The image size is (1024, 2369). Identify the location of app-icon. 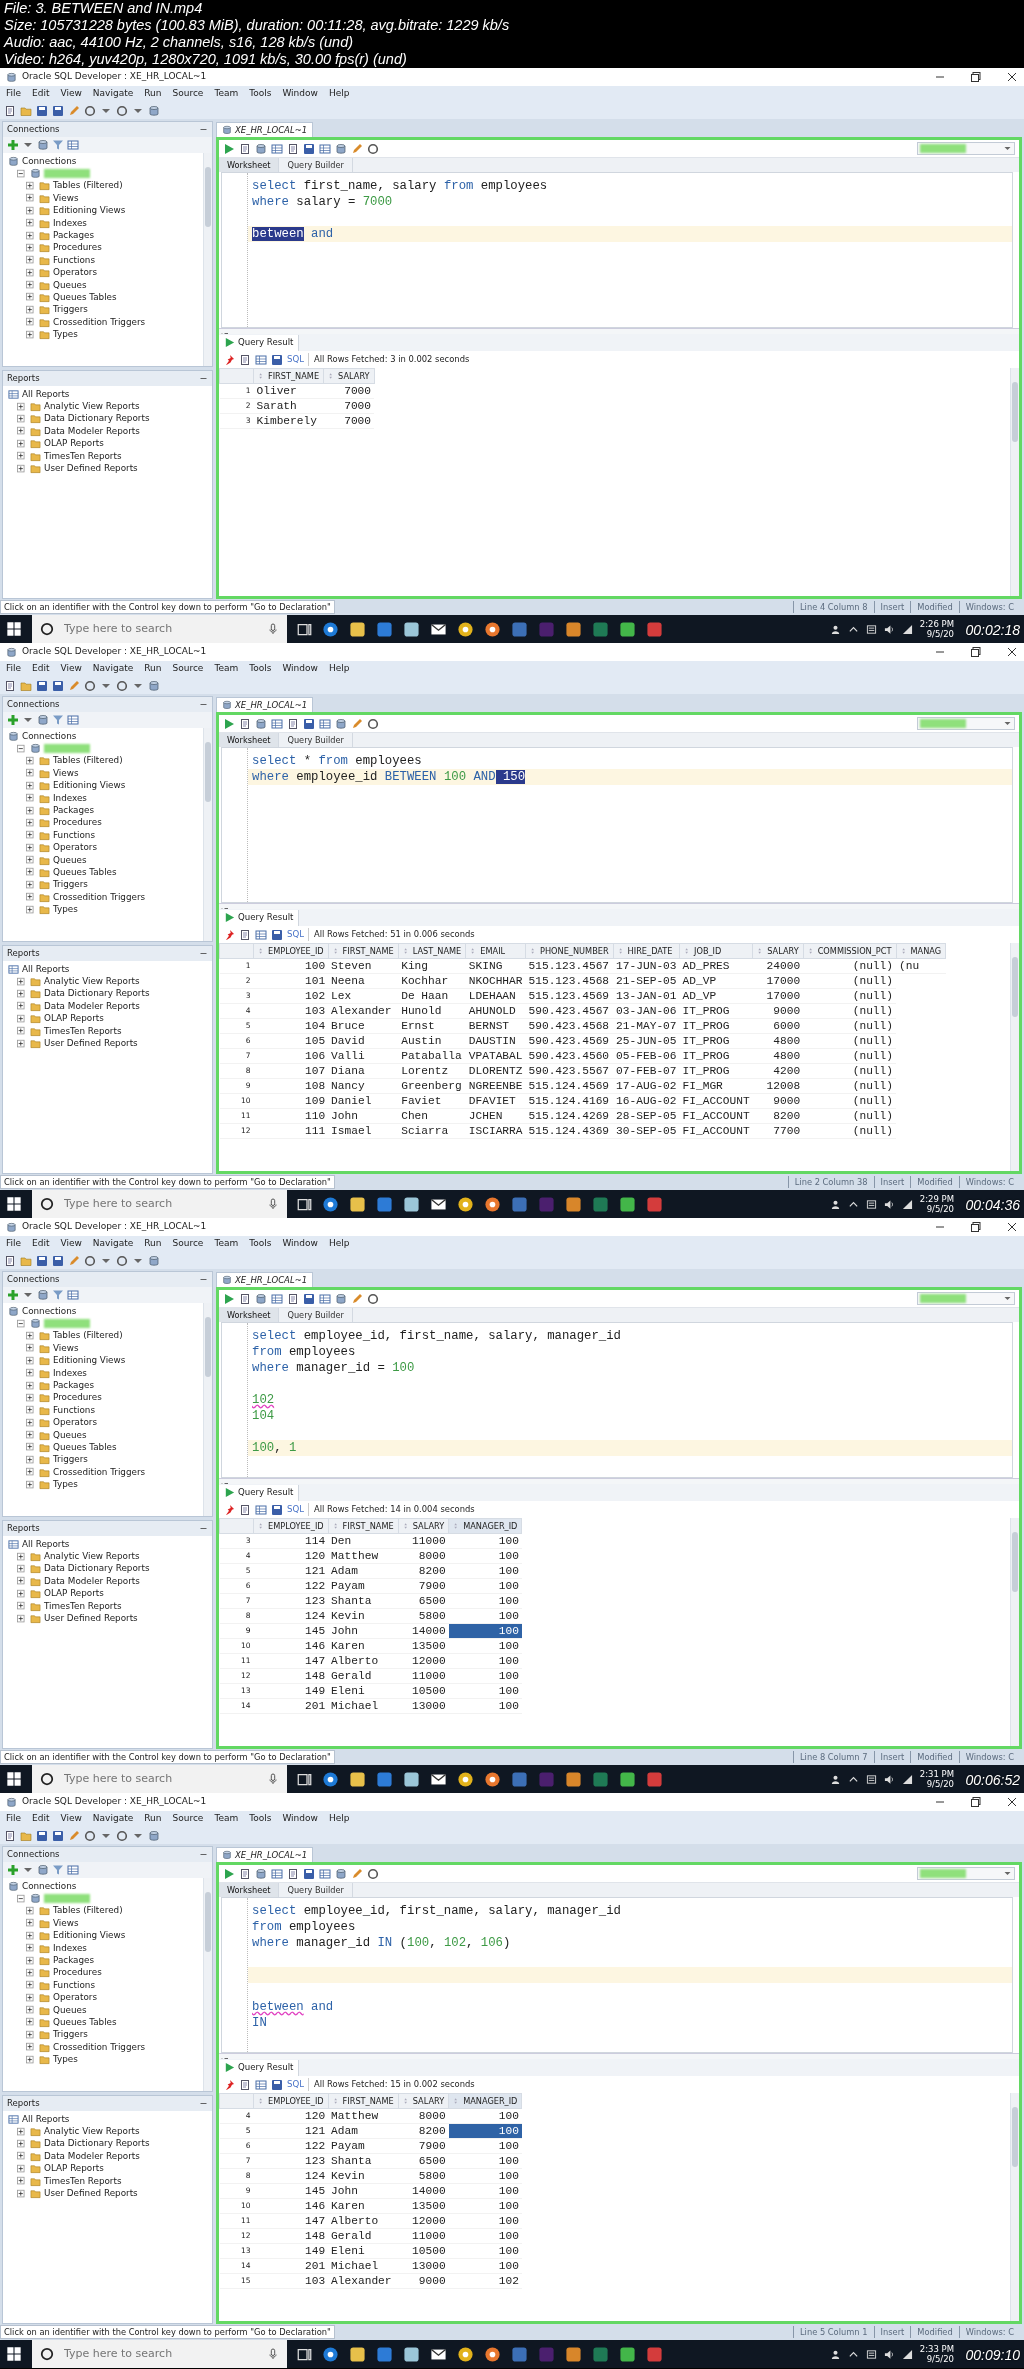
(411, 629).